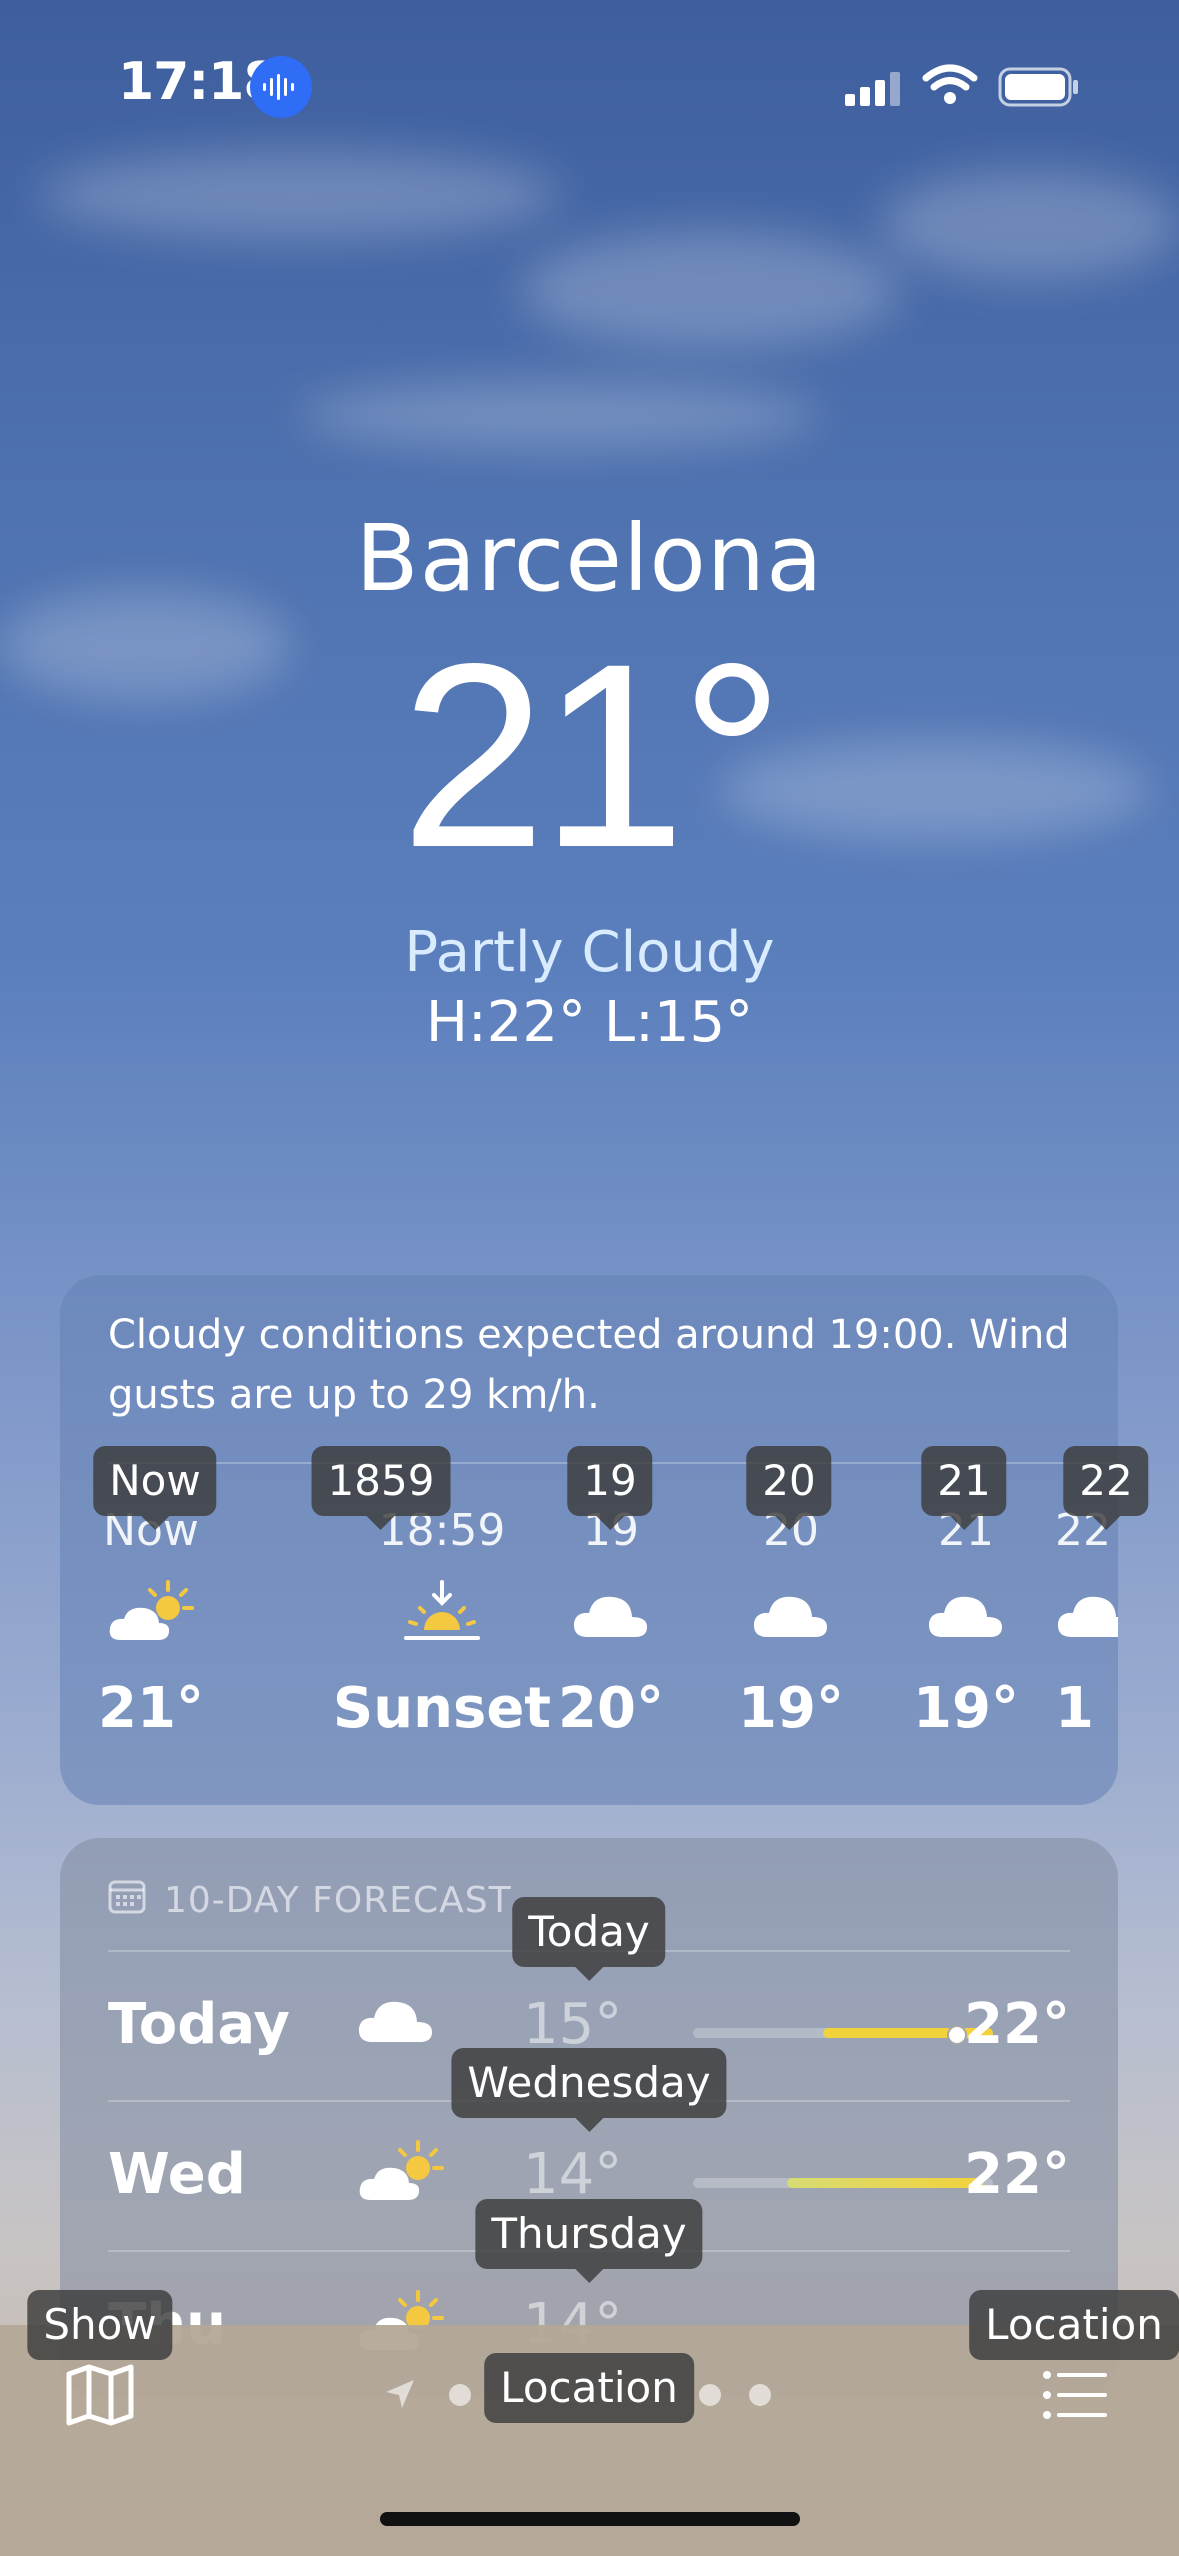  What do you see at coordinates (1106, 1488) in the screenshot?
I see `tooltip-22: 22` at bounding box center [1106, 1488].